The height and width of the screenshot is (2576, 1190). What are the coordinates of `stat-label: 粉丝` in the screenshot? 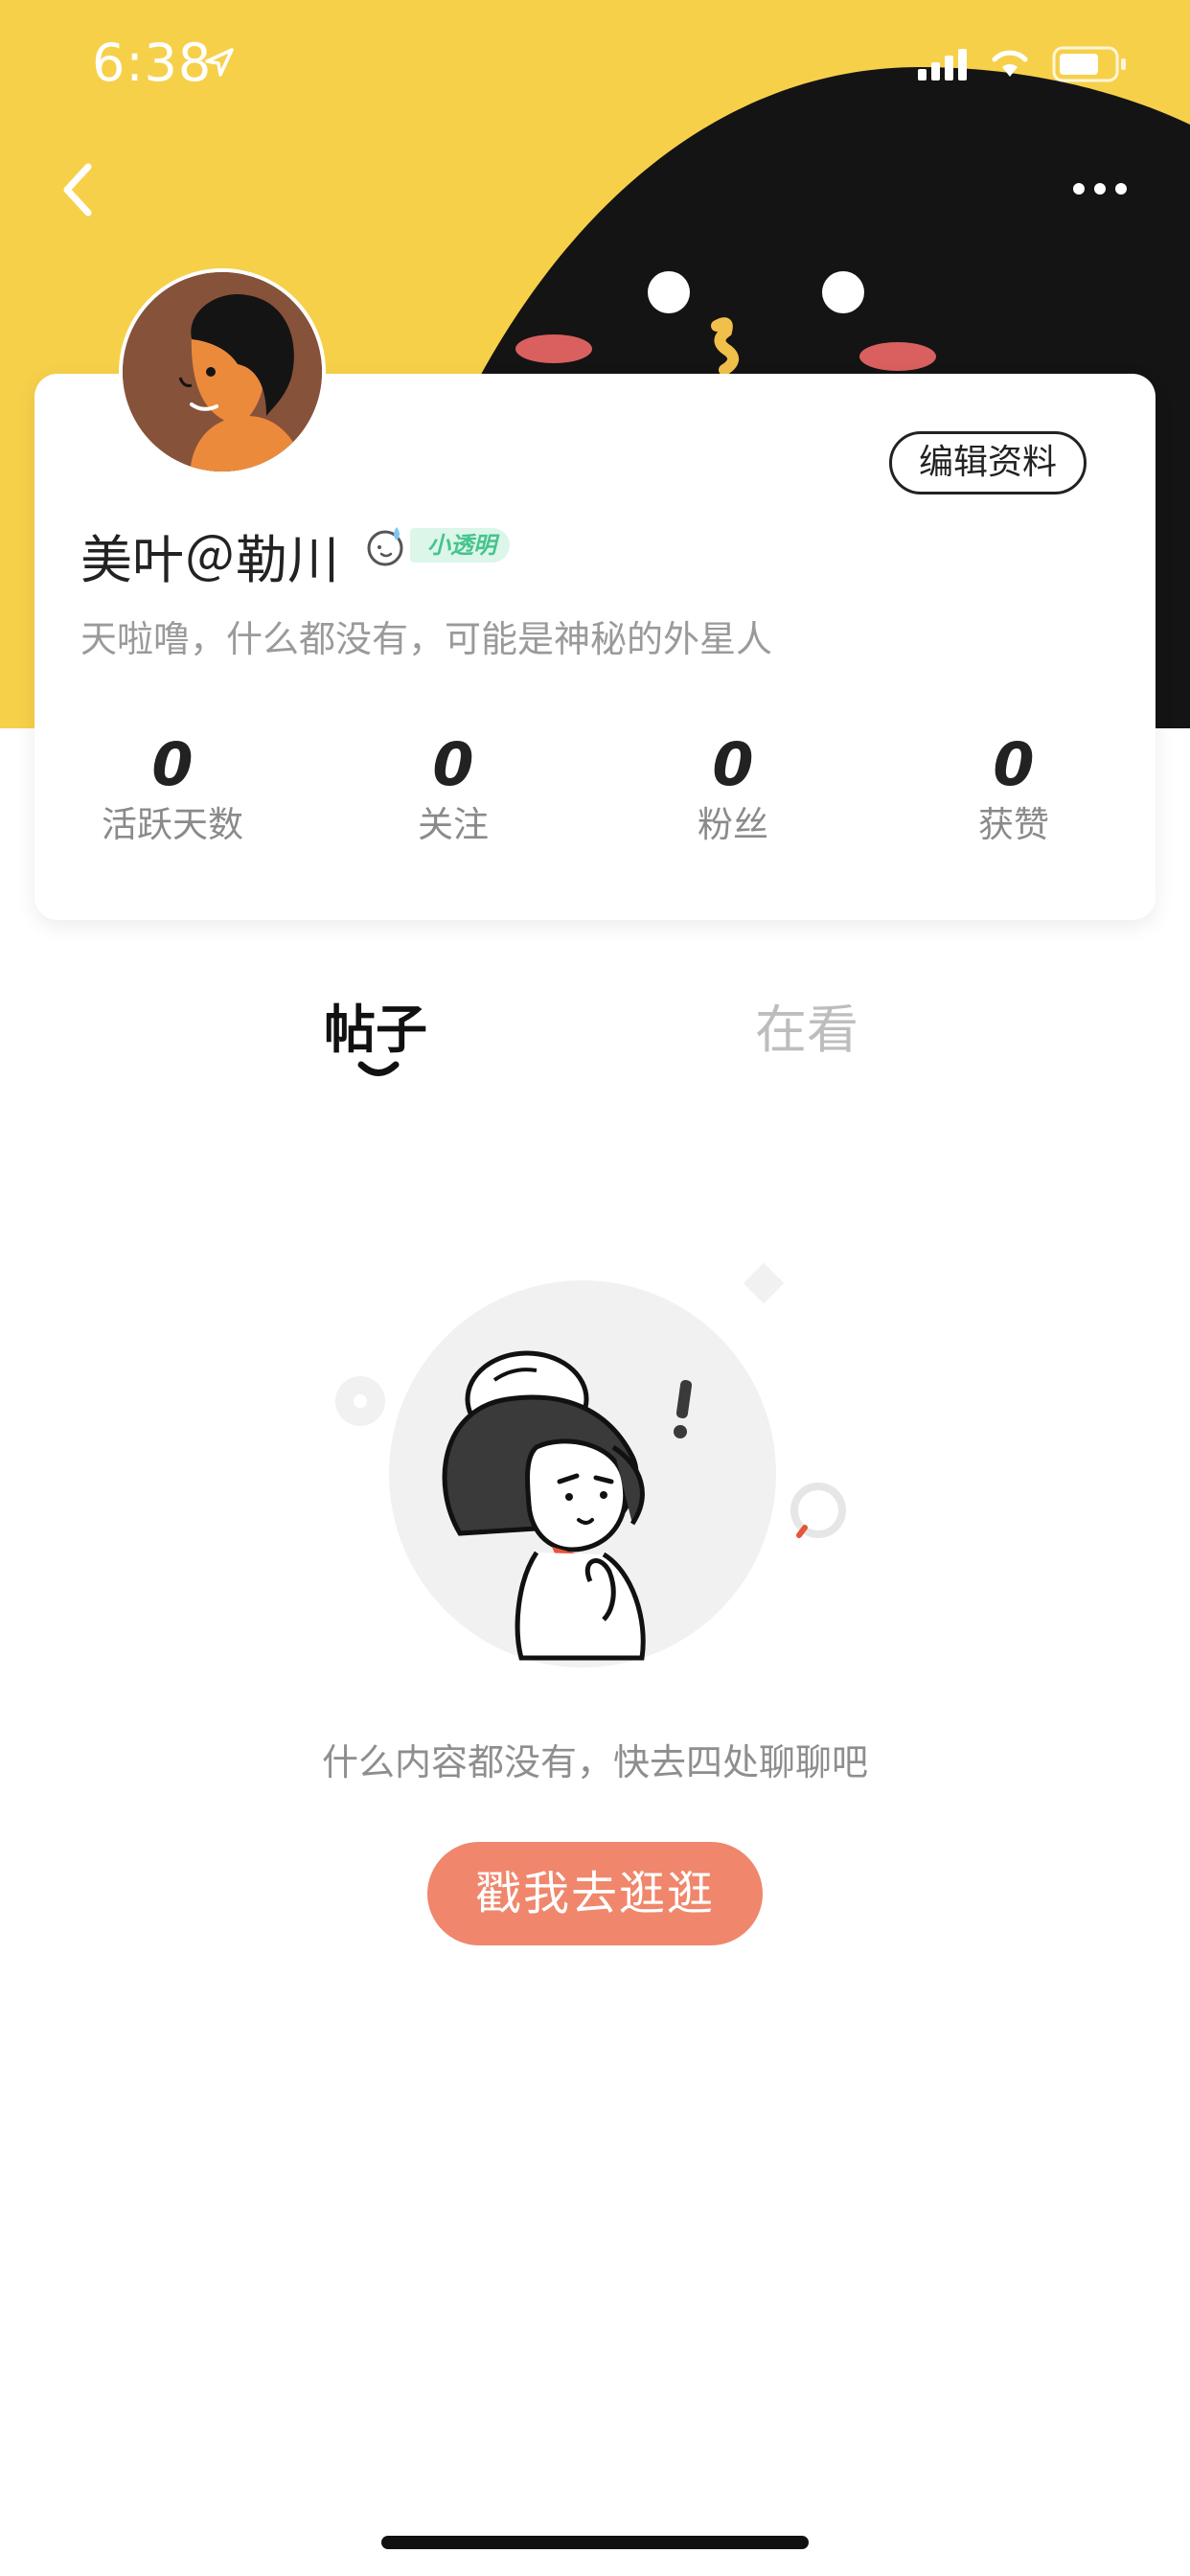 It's located at (733, 824).